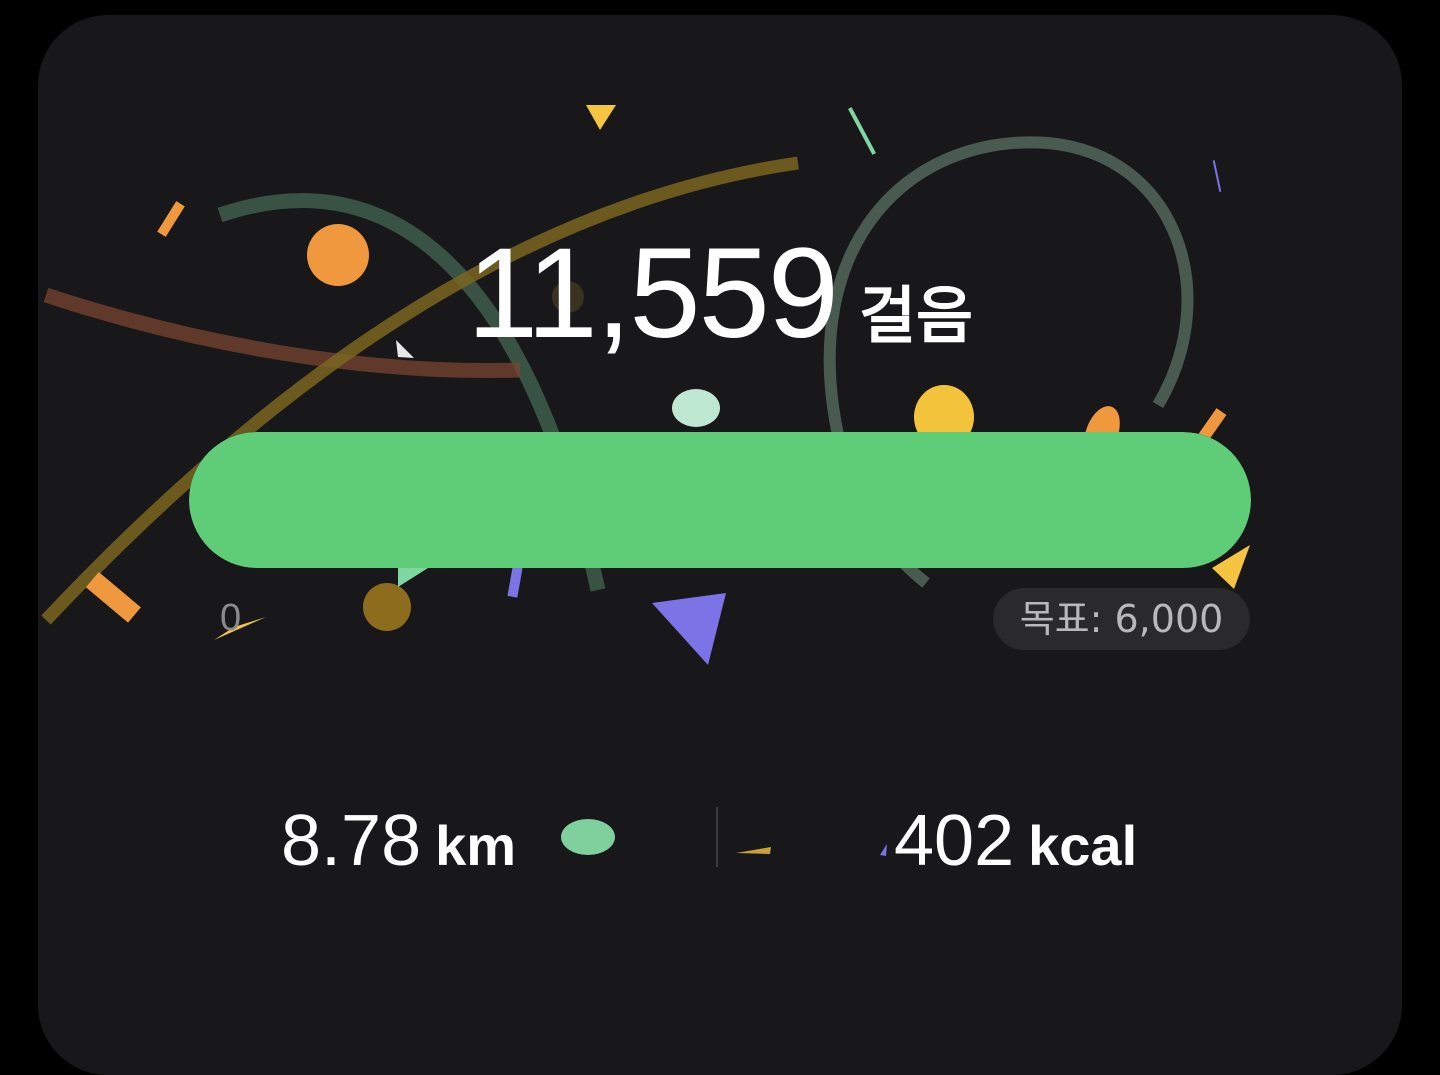 The image size is (1440, 1075). What do you see at coordinates (1121, 619) in the screenshot?
I see `goal-badge: 목표: 6,000` at bounding box center [1121, 619].